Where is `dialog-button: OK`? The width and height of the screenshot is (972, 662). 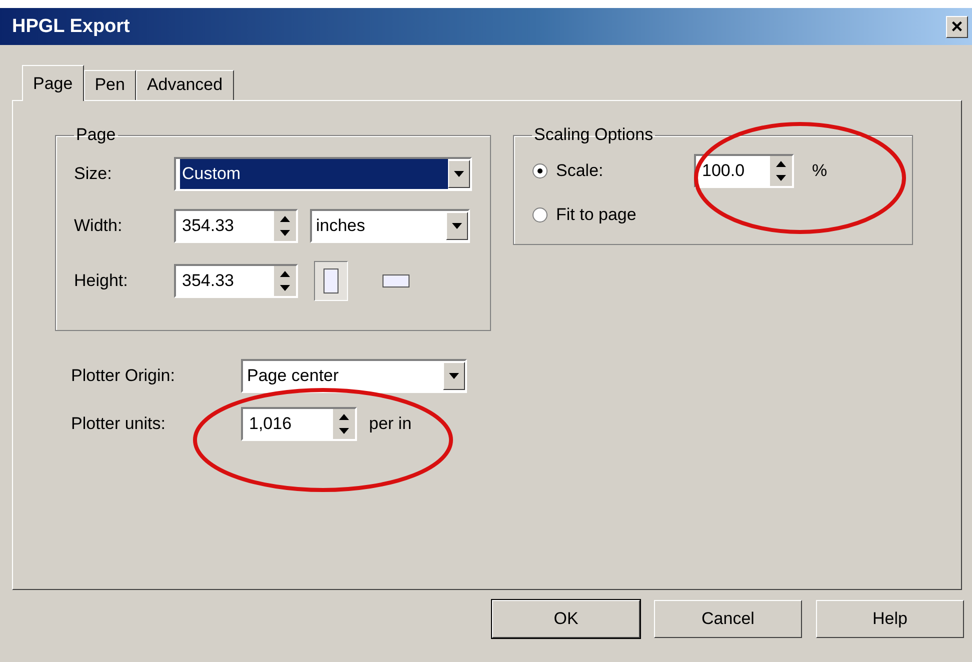
dialog-button: OK is located at coordinates (566, 619).